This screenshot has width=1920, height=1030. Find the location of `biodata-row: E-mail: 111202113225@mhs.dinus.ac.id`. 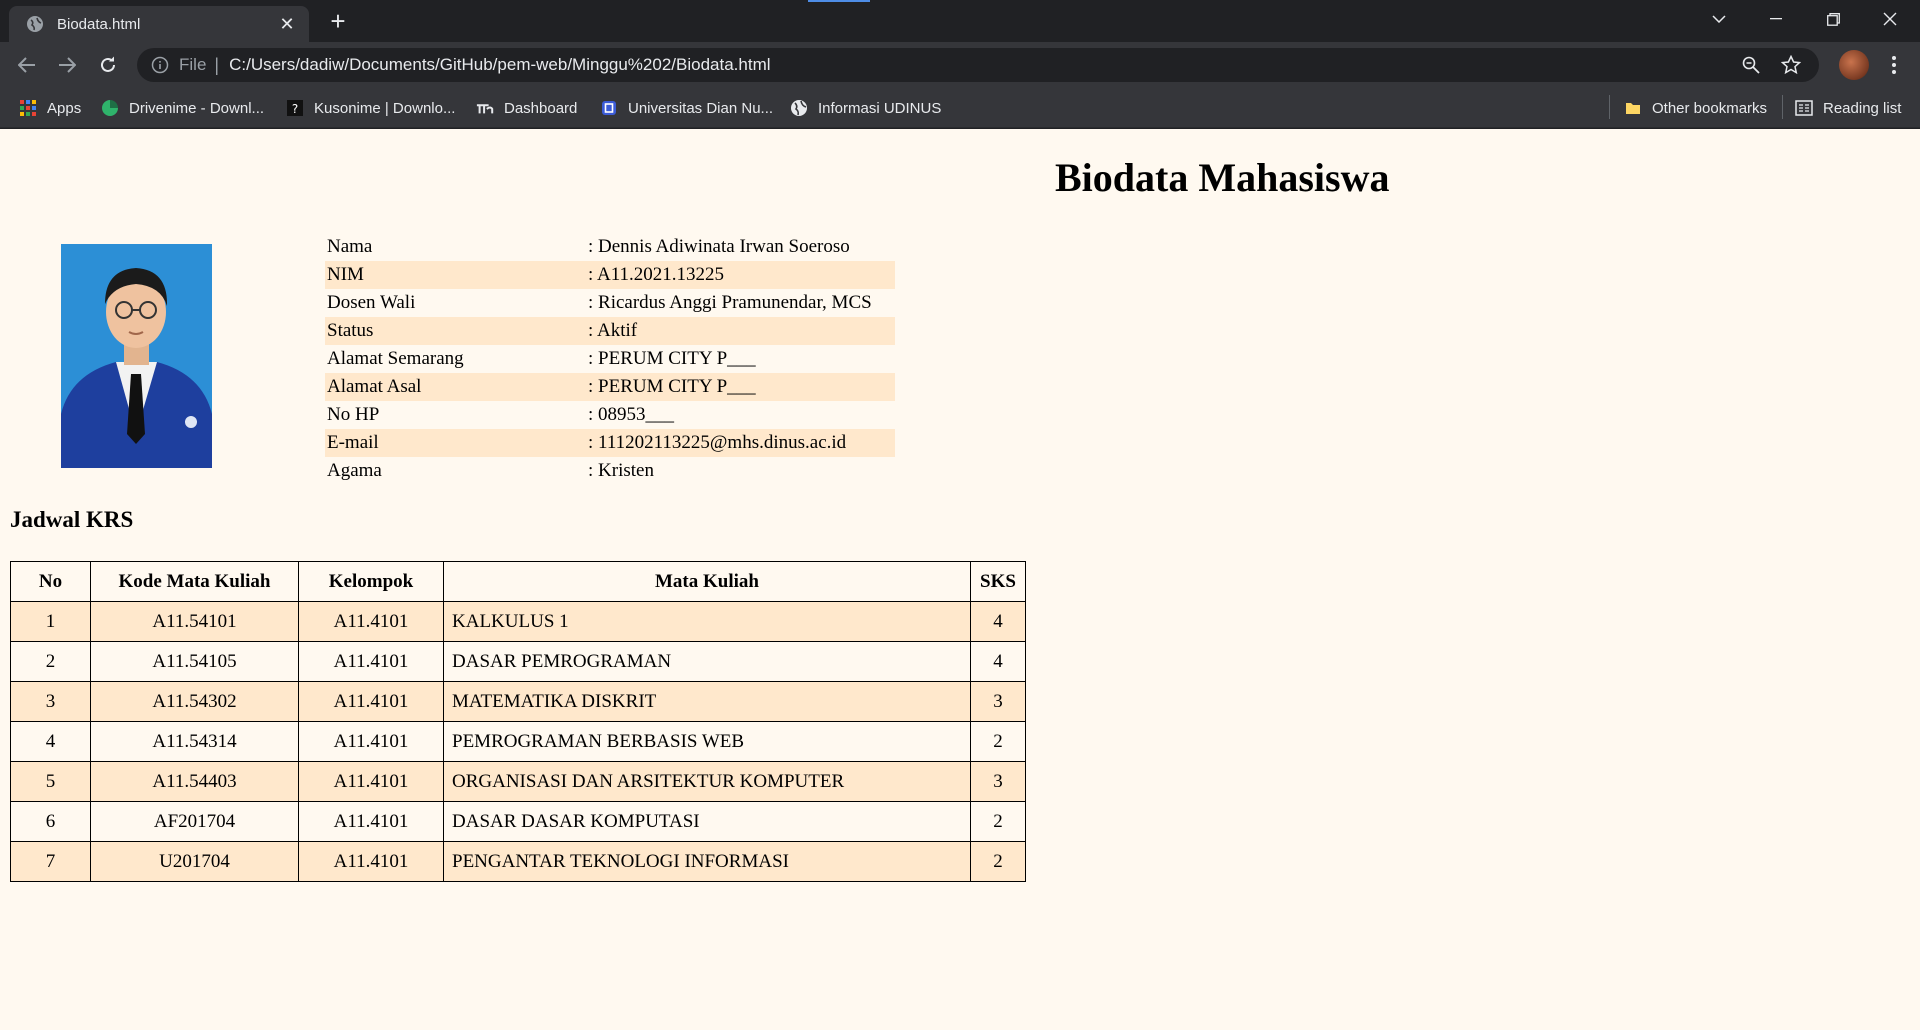

biodata-row: E-mail: 111202113225@mhs.dinus.ac.id is located at coordinates (610, 443).